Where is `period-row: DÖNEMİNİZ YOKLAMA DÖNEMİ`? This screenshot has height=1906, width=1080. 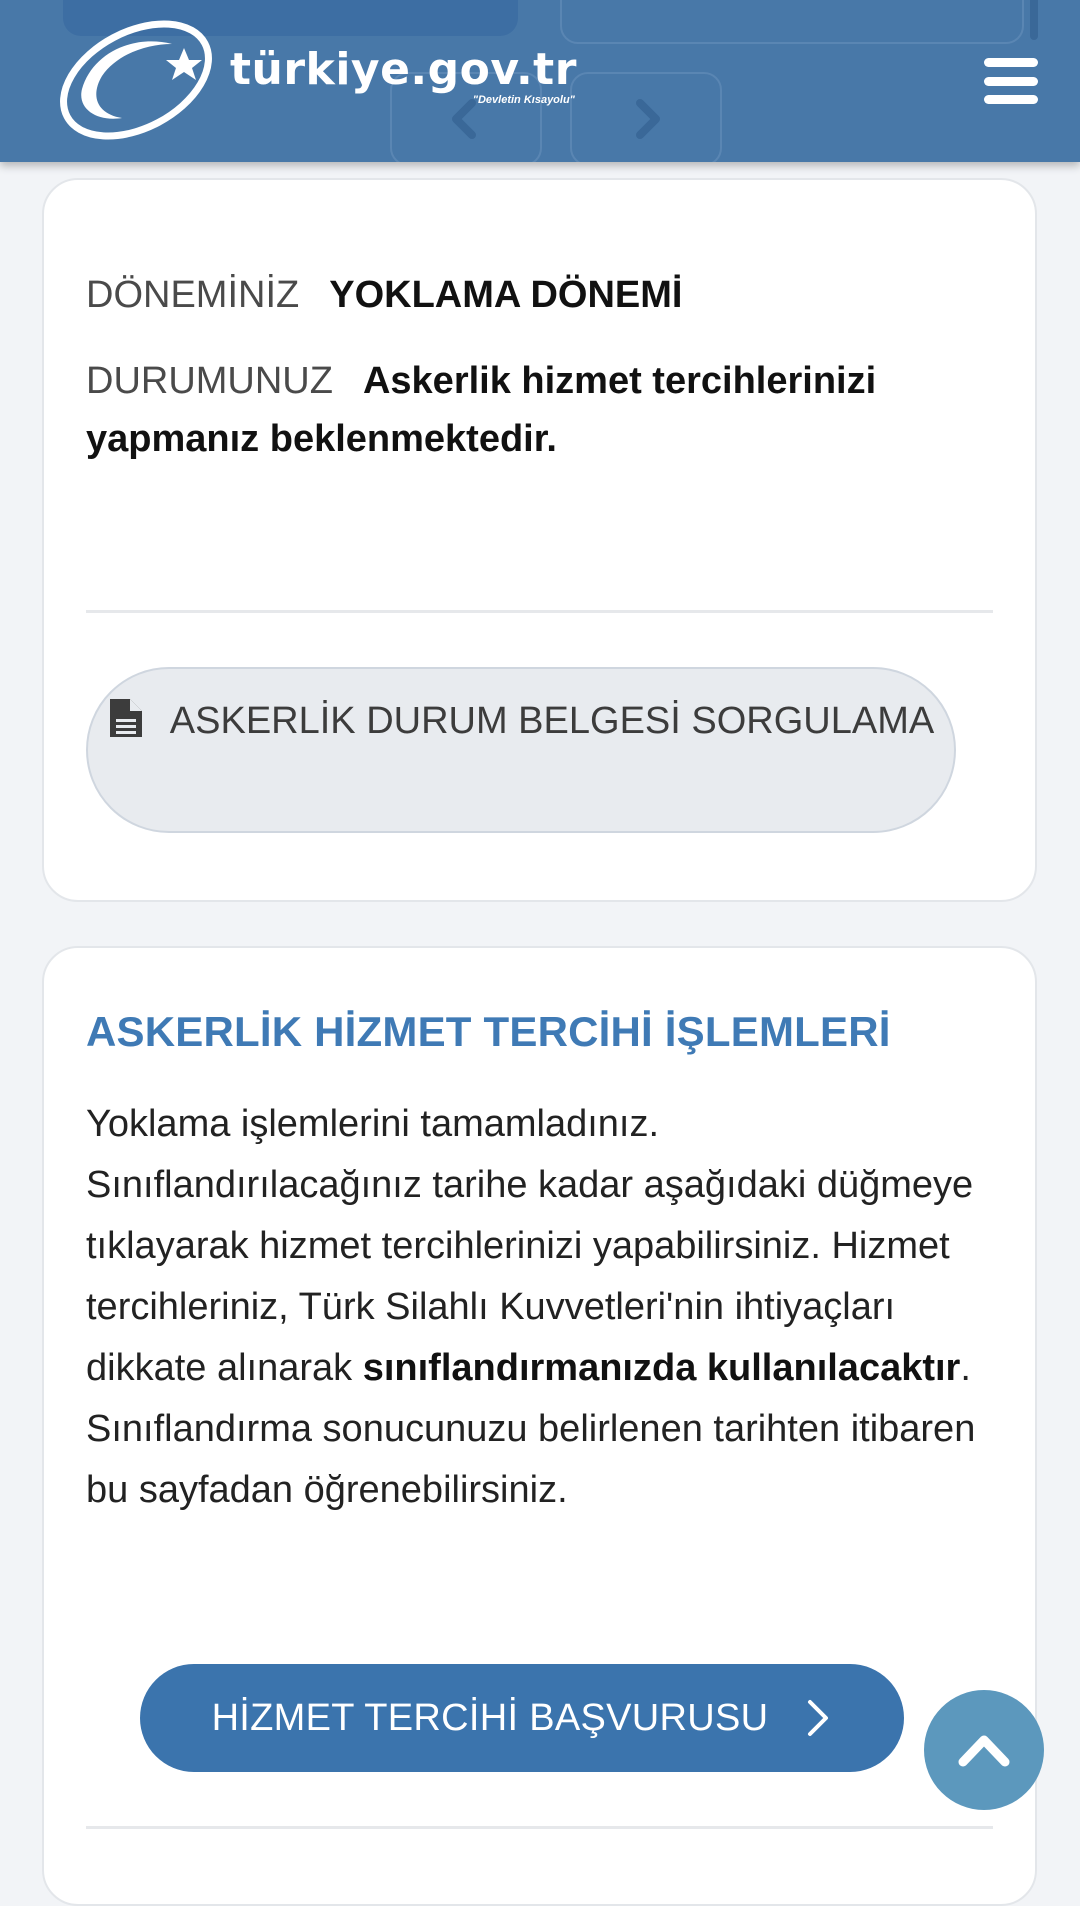
period-row: DÖNEMİNİZ YOKLAMA DÖNEMİ is located at coordinates (539, 295).